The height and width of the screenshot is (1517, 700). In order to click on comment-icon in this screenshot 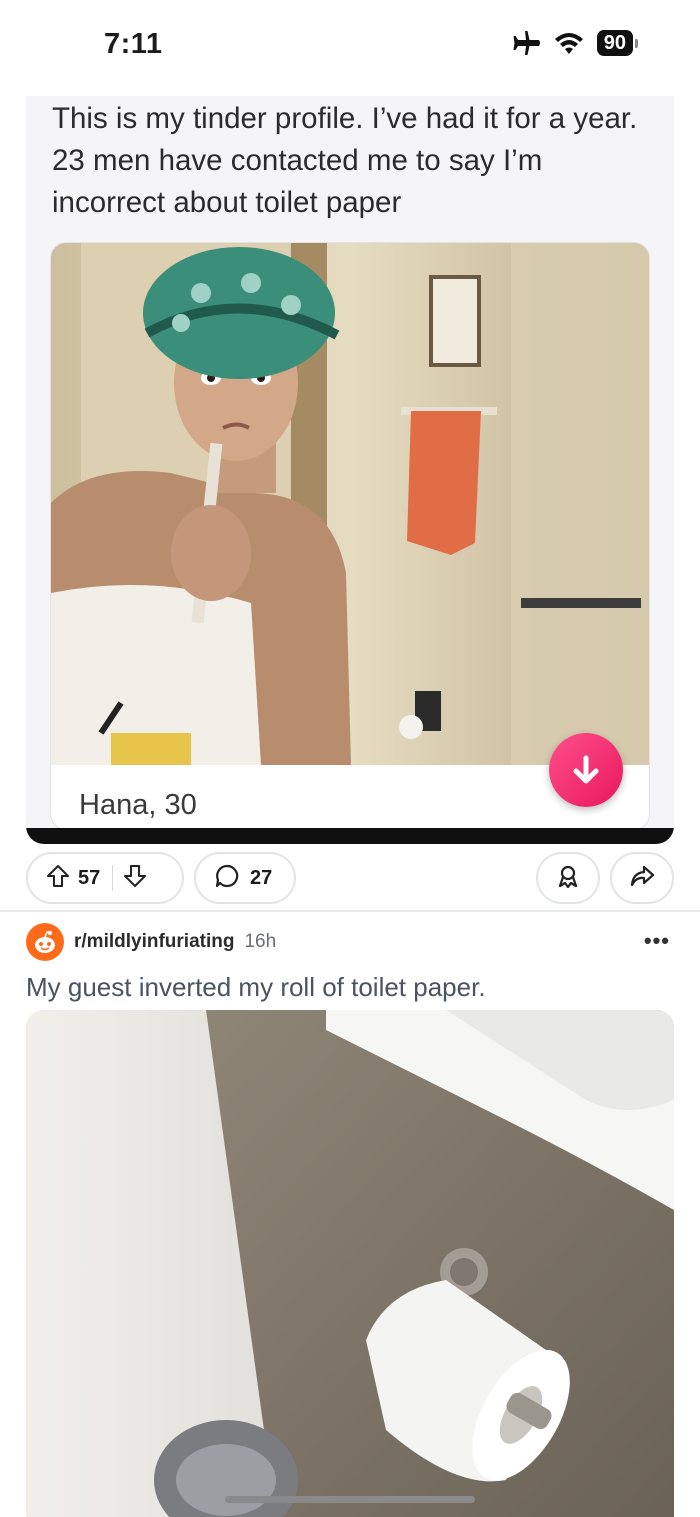, I will do `click(227, 878)`.